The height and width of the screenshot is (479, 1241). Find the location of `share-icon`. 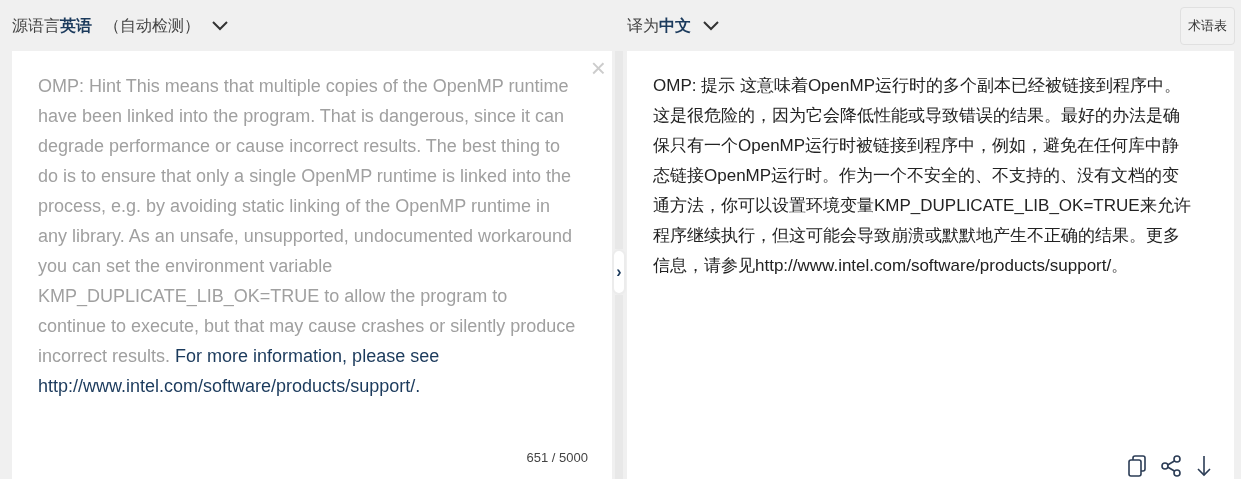

share-icon is located at coordinates (1171, 466).